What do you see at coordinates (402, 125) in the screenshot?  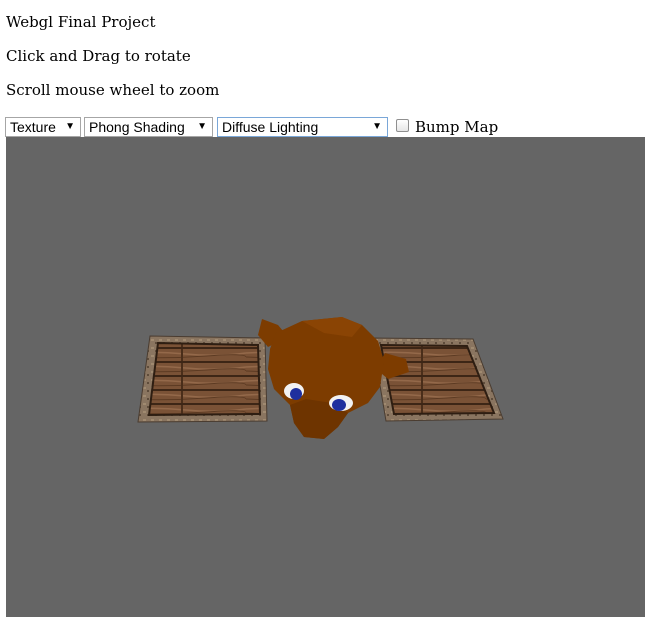 I see `bump-map-checkbox` at bounding box center [402, 125].